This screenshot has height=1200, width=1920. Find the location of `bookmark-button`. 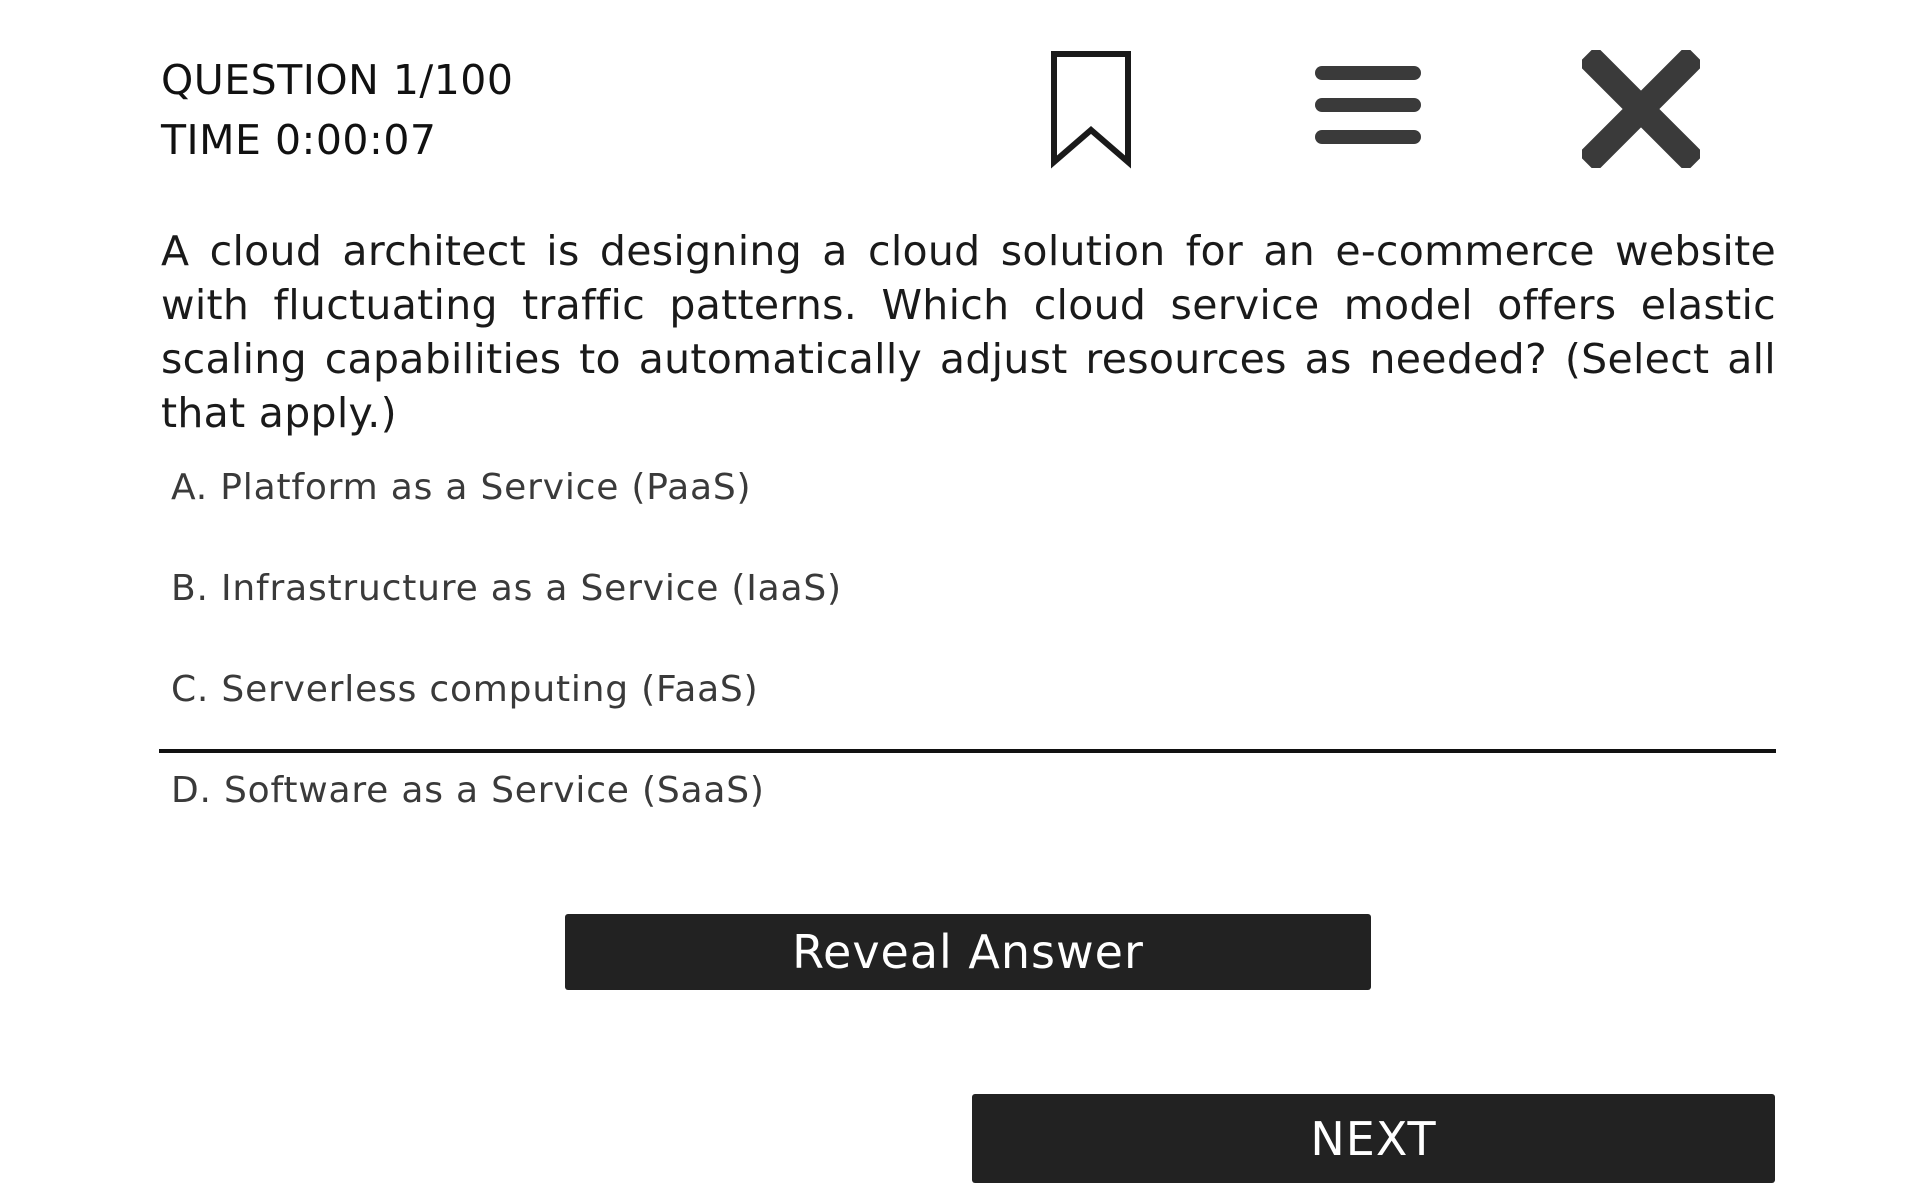

bookmark-button is located at coordinates (1093, 110).